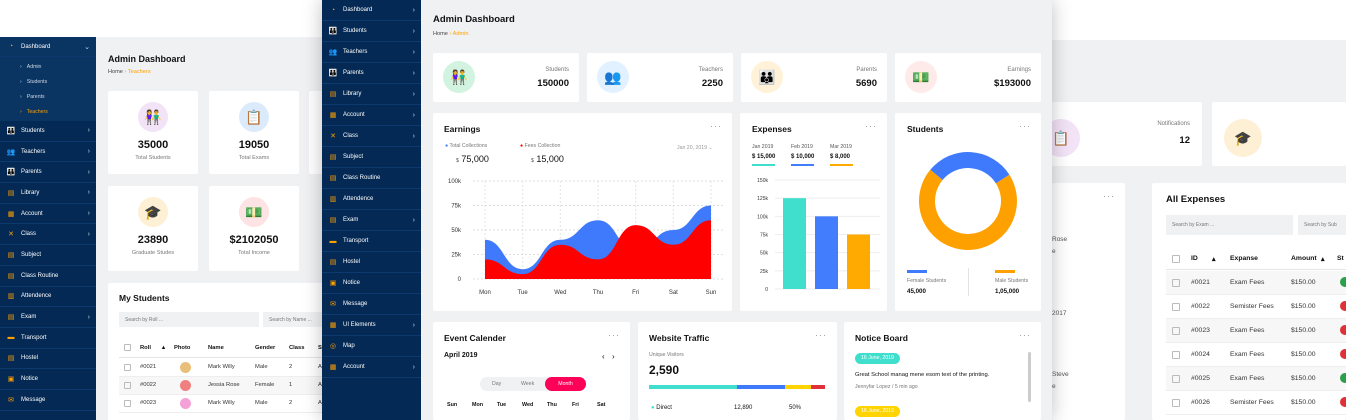 The height and width of the screenshot is (420, 1346). Describe the element at coordinates (496, 384) in the screenshot. I see `view-day: Day` at that location.